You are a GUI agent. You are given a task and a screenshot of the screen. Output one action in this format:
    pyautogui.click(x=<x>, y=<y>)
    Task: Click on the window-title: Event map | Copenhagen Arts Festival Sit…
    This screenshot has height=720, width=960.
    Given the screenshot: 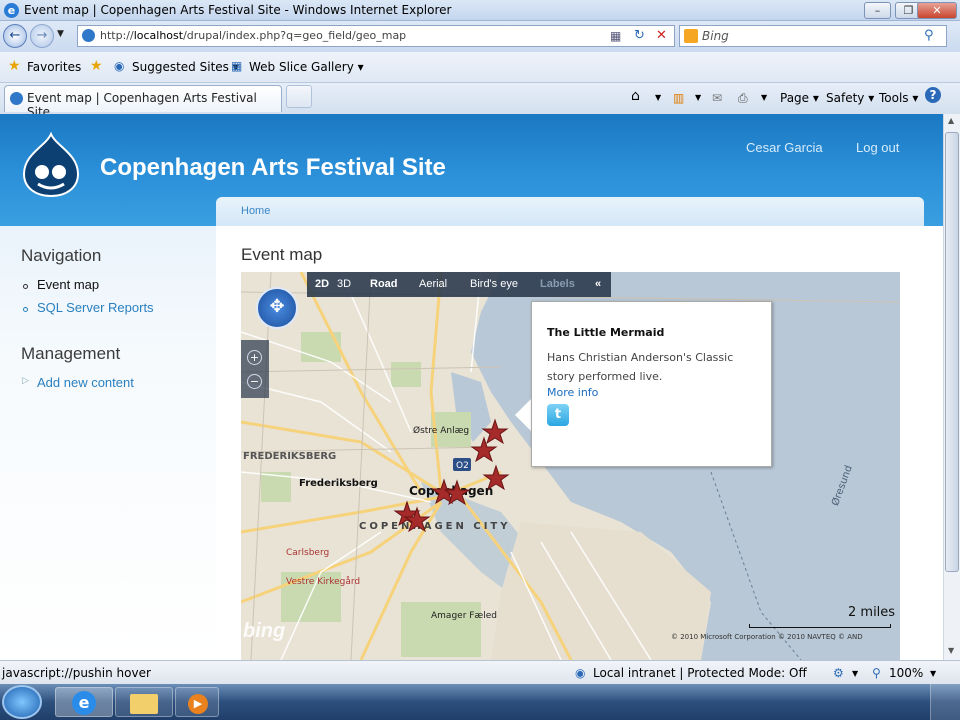 What is the action you would take?
    pyautogui.click(x=238, y=10)
    